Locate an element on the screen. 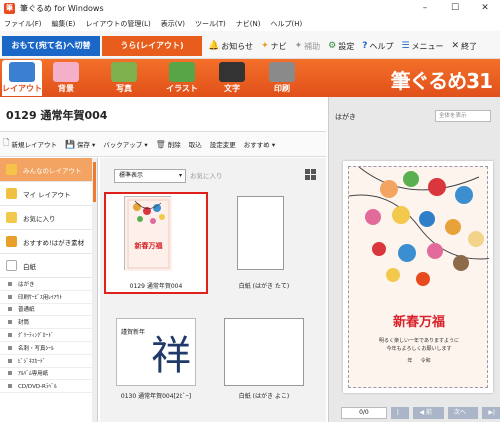 The height and width of the screenshot is (422, 500). delete-button: 🗑 削除 is located at coordinates (168, 144).